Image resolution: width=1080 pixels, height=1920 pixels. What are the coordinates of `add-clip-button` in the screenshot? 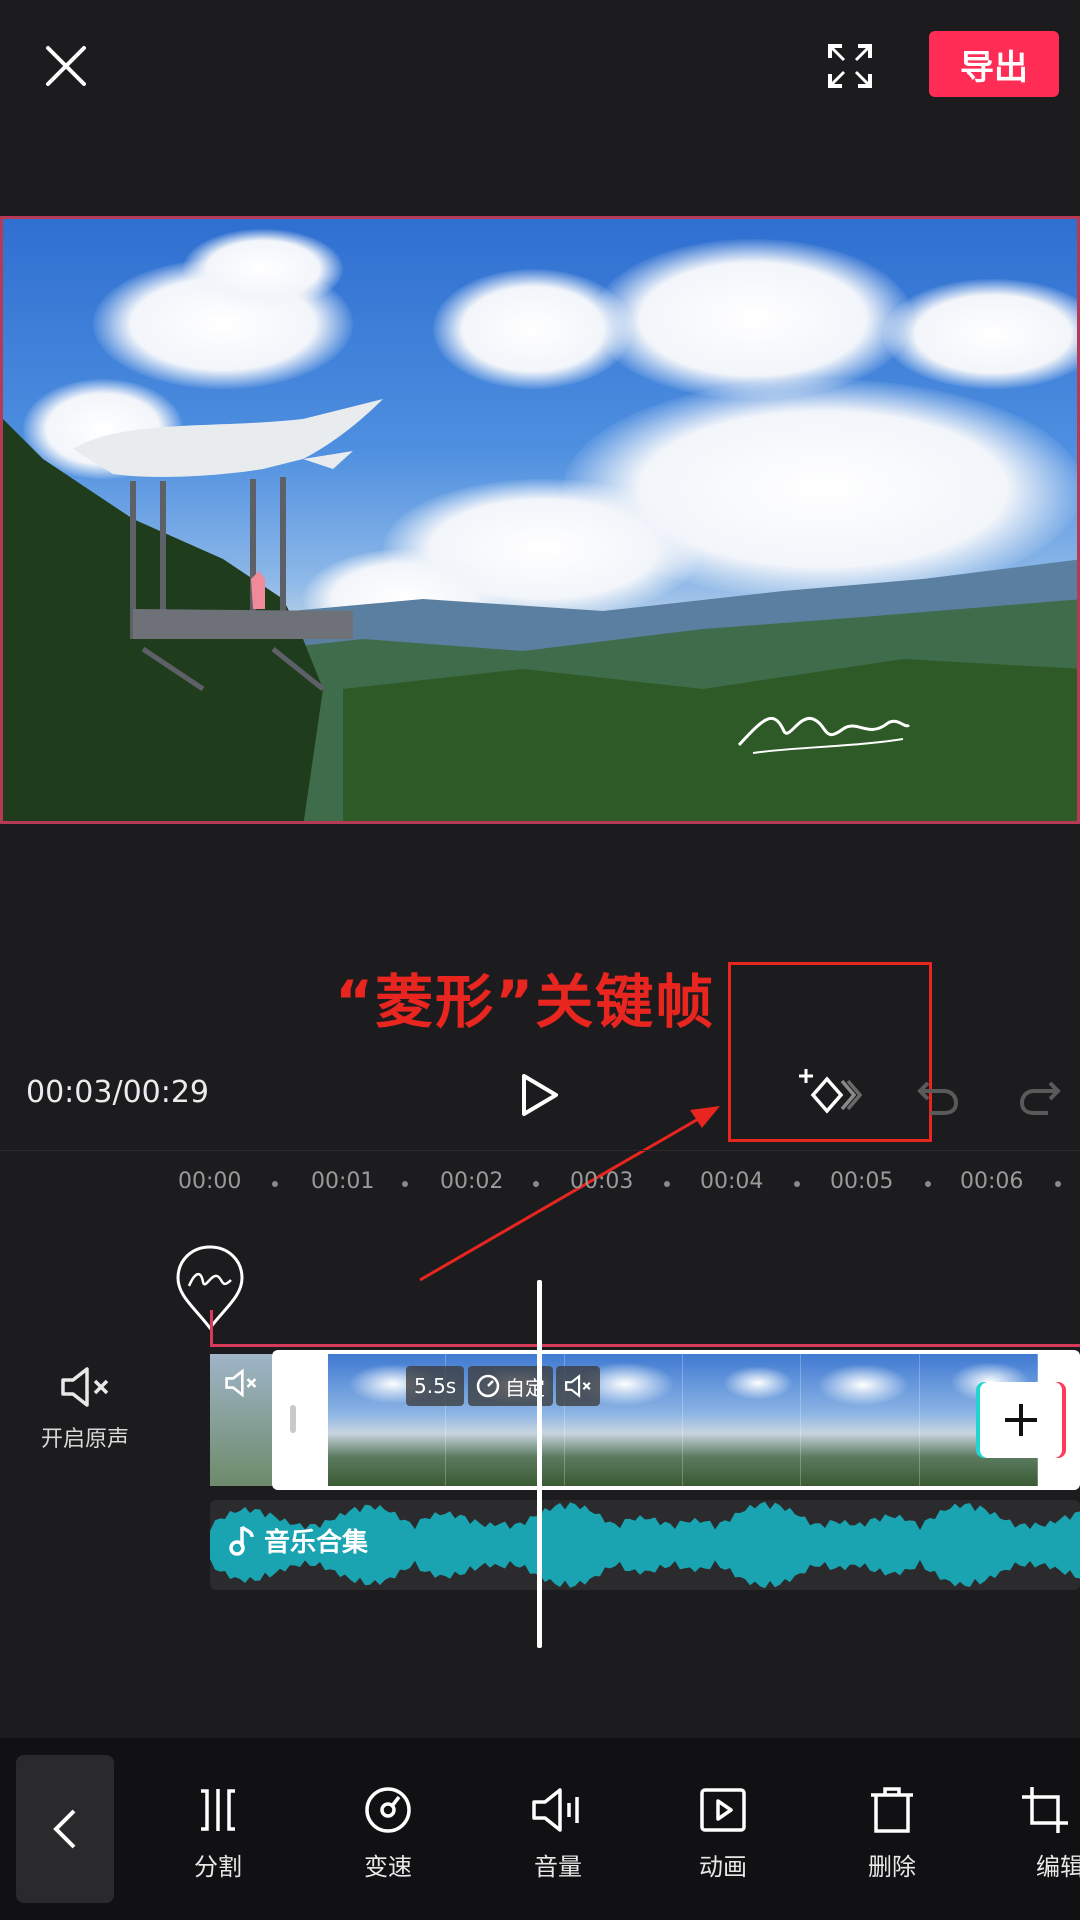 It's located at (1021, 1420).